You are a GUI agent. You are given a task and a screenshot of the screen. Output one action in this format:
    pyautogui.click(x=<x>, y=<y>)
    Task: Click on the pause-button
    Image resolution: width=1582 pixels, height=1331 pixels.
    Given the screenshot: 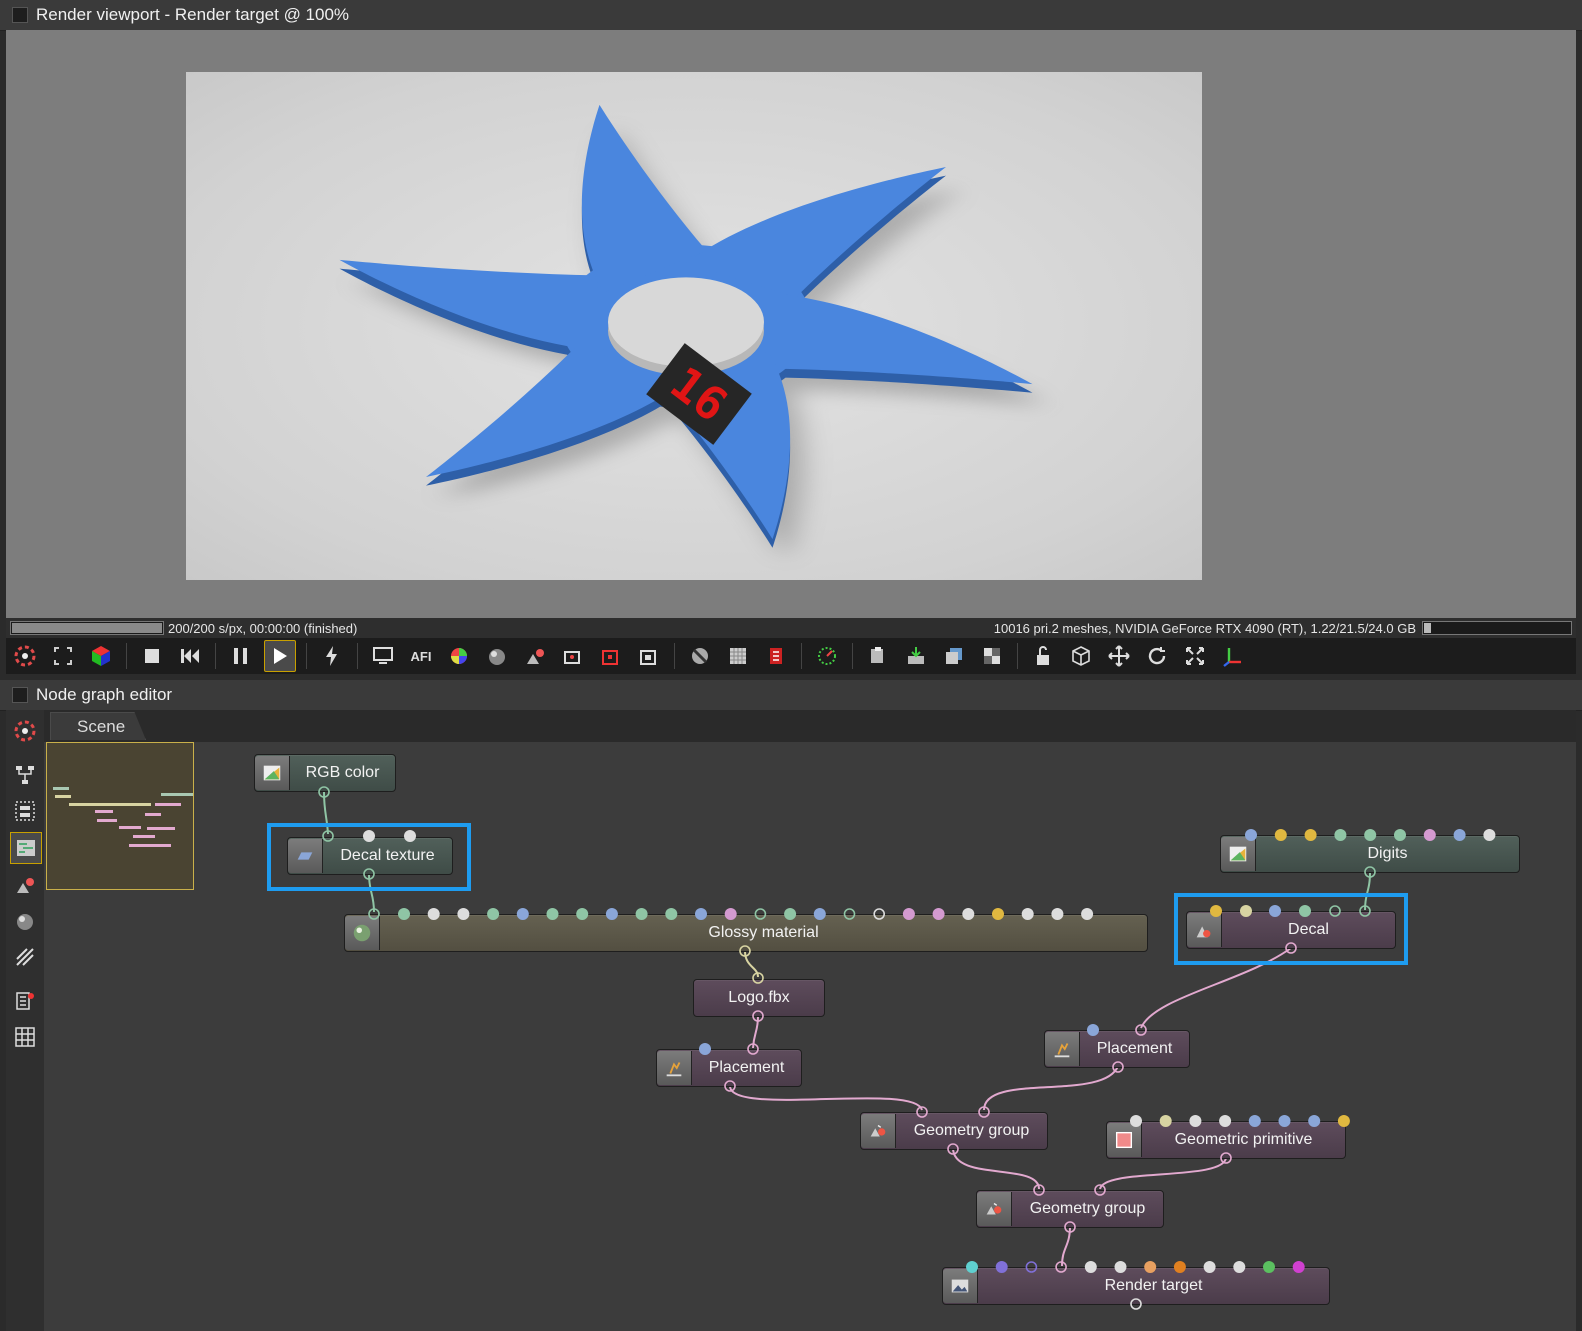 What is the action you would take?
    pyautogui.click(x=241, y=656)
    